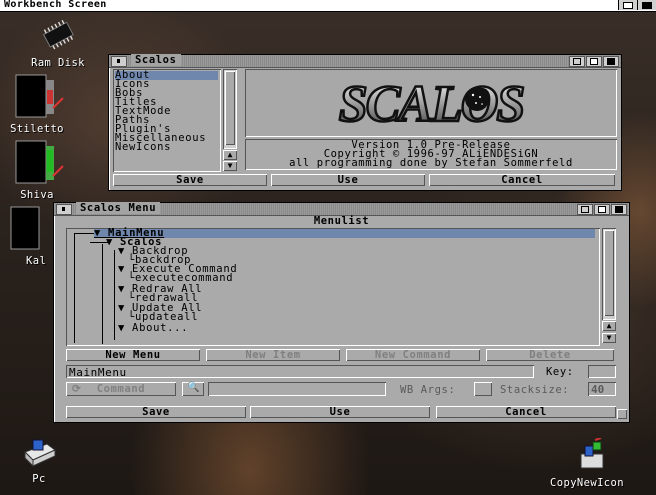  I want to click on menulist-header: Menulist, so click(341, 221).